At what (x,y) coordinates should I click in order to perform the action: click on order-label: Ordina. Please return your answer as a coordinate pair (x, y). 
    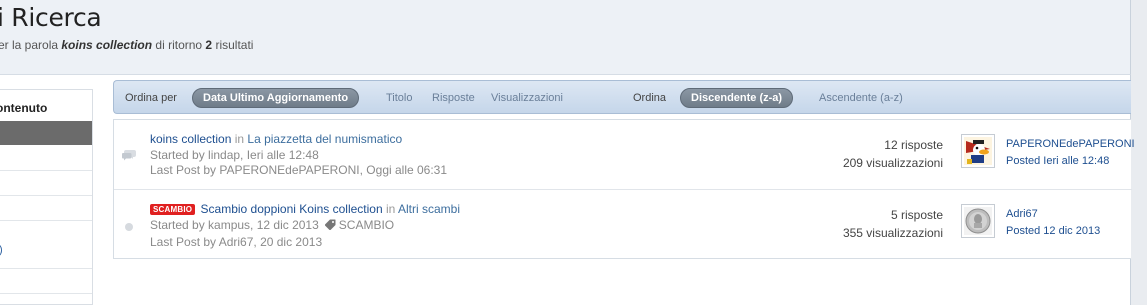
    Looking at the image, I should click on (650, 98).